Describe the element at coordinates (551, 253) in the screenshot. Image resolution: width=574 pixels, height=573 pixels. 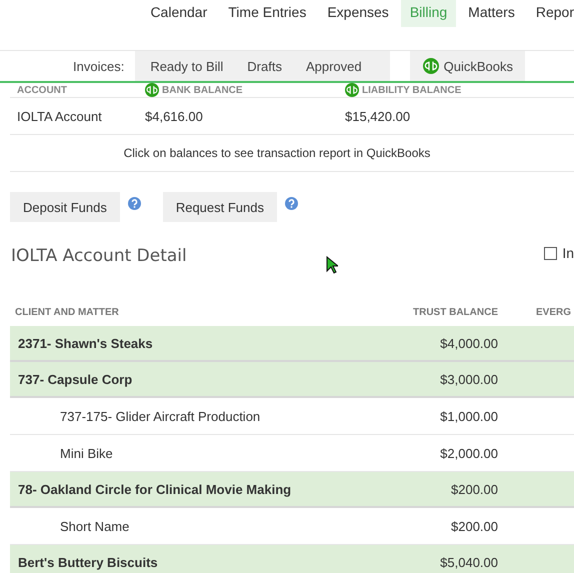
I see `checkbox` at that location.